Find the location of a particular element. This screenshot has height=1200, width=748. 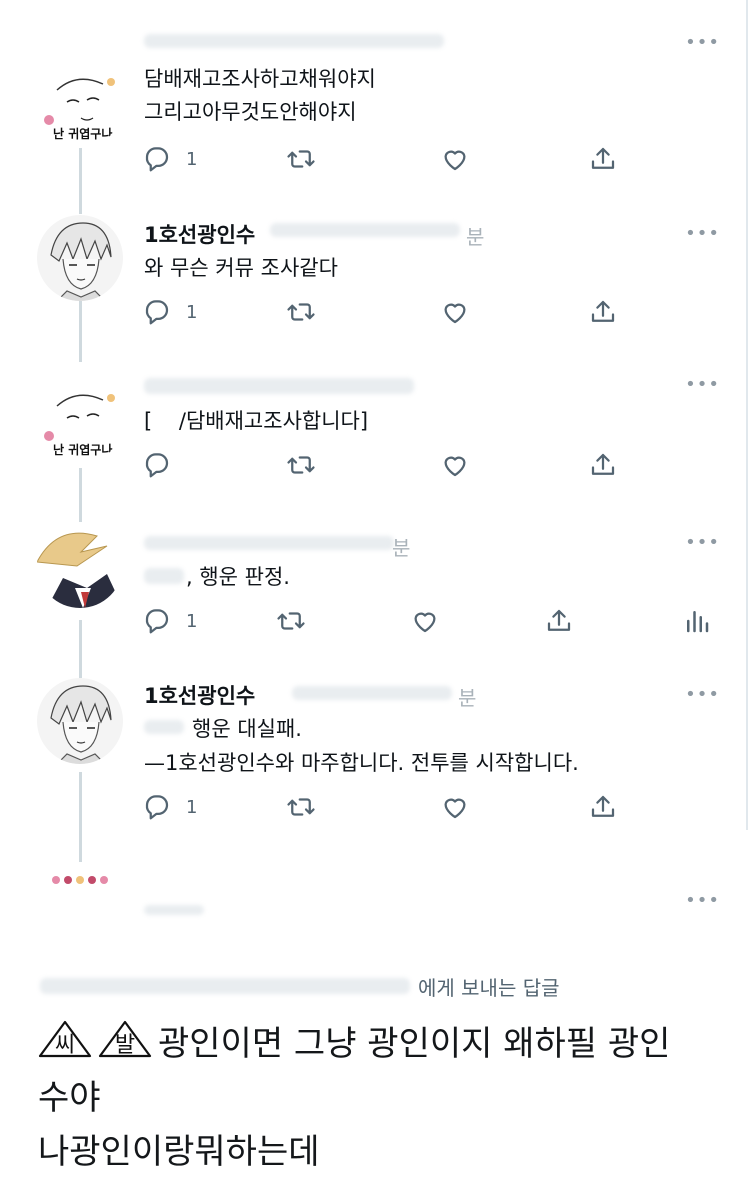

svg-text: 난 귀엽구나 is located at coordinates (82, 133).